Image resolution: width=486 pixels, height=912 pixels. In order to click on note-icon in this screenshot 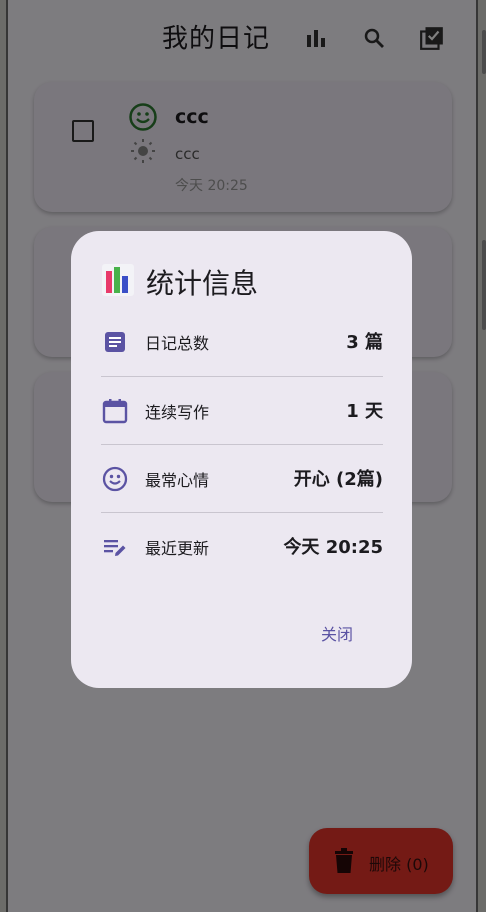, I will do `click(115, 342)`.